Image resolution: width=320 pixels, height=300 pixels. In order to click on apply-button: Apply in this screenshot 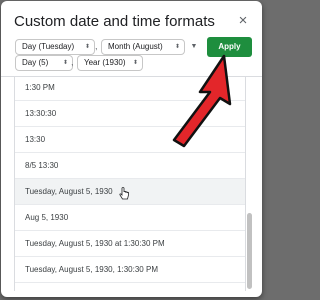, I will do `click(229, 47)`.